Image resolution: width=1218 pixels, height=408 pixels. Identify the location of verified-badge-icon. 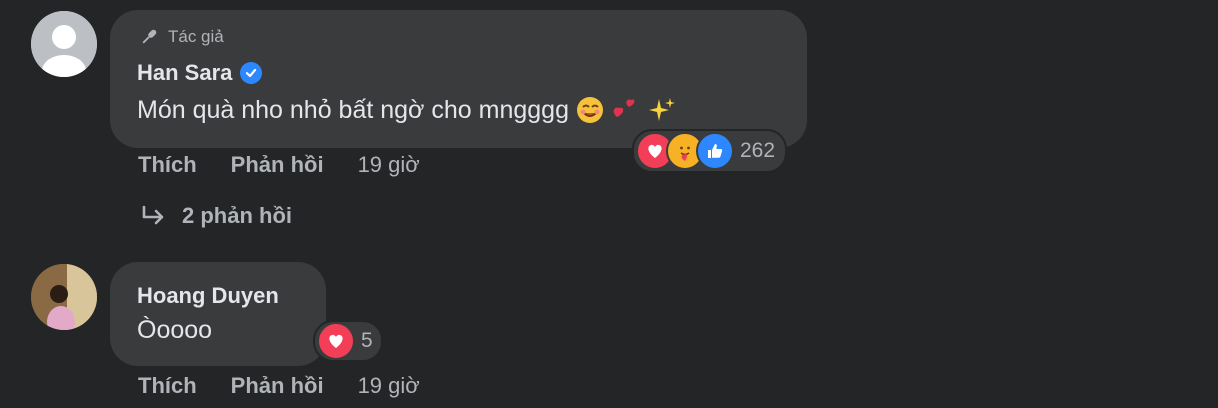
(251, 73).